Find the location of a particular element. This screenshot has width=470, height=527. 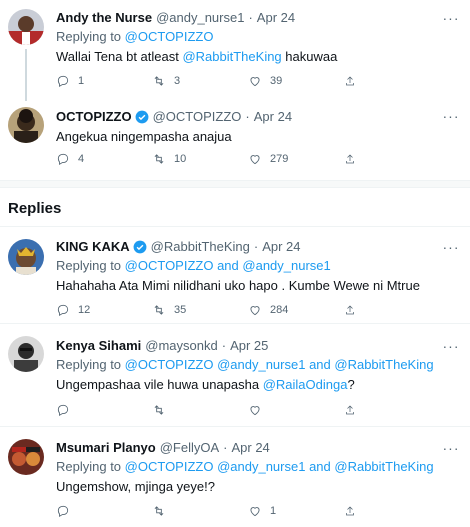

retweet-button: 3 is located at coordinates (200, 81).